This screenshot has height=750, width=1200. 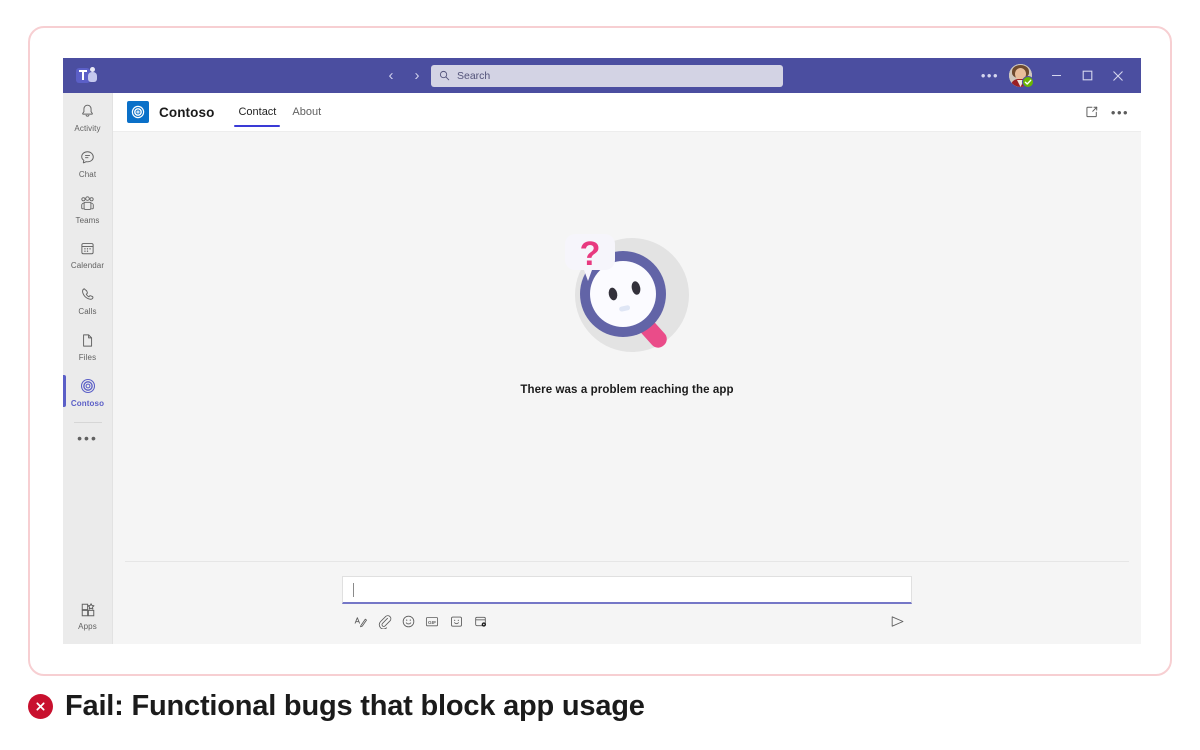 I want to click on sidebar-item-label: Calendar, so click(x=87, y=266).